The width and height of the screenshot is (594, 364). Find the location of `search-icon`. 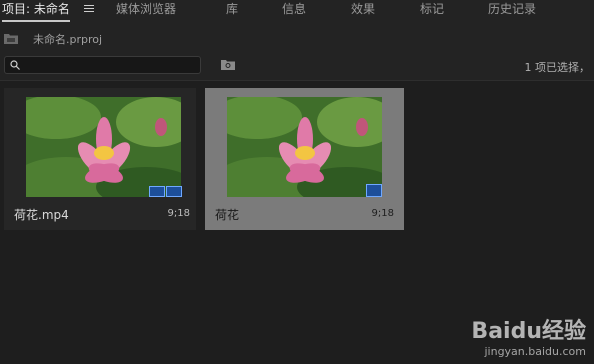

search-icon is located at coordinates (15, 65).